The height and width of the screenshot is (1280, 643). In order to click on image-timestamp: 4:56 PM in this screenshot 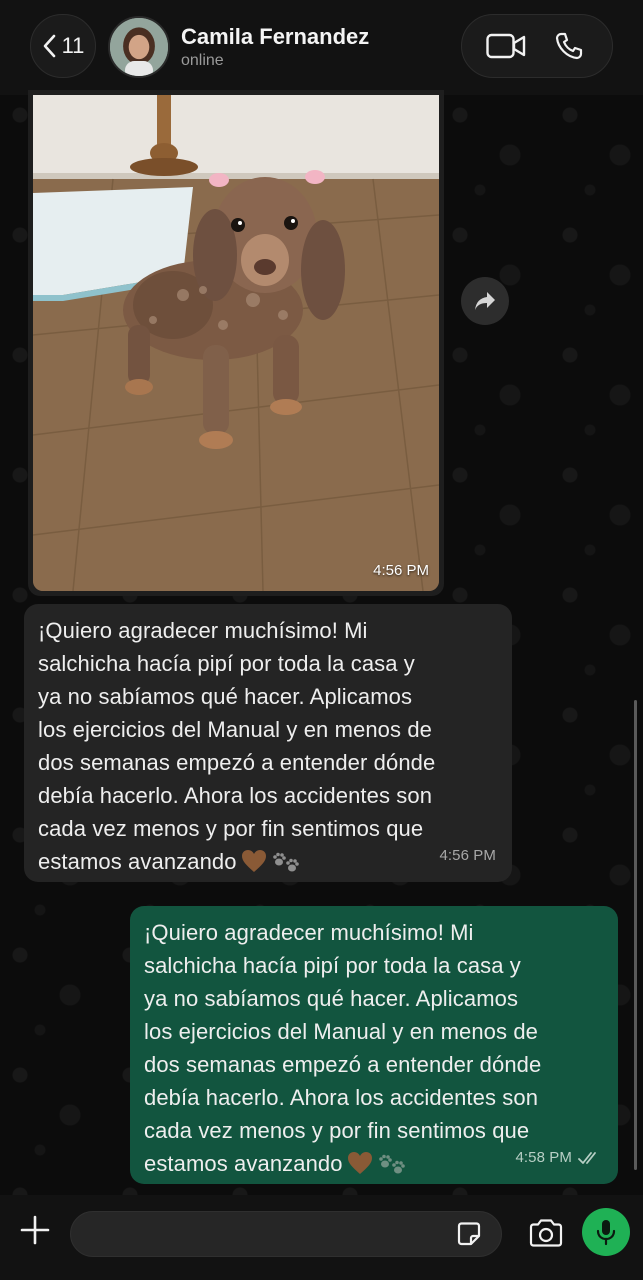, I will do `click(401, 570)`.